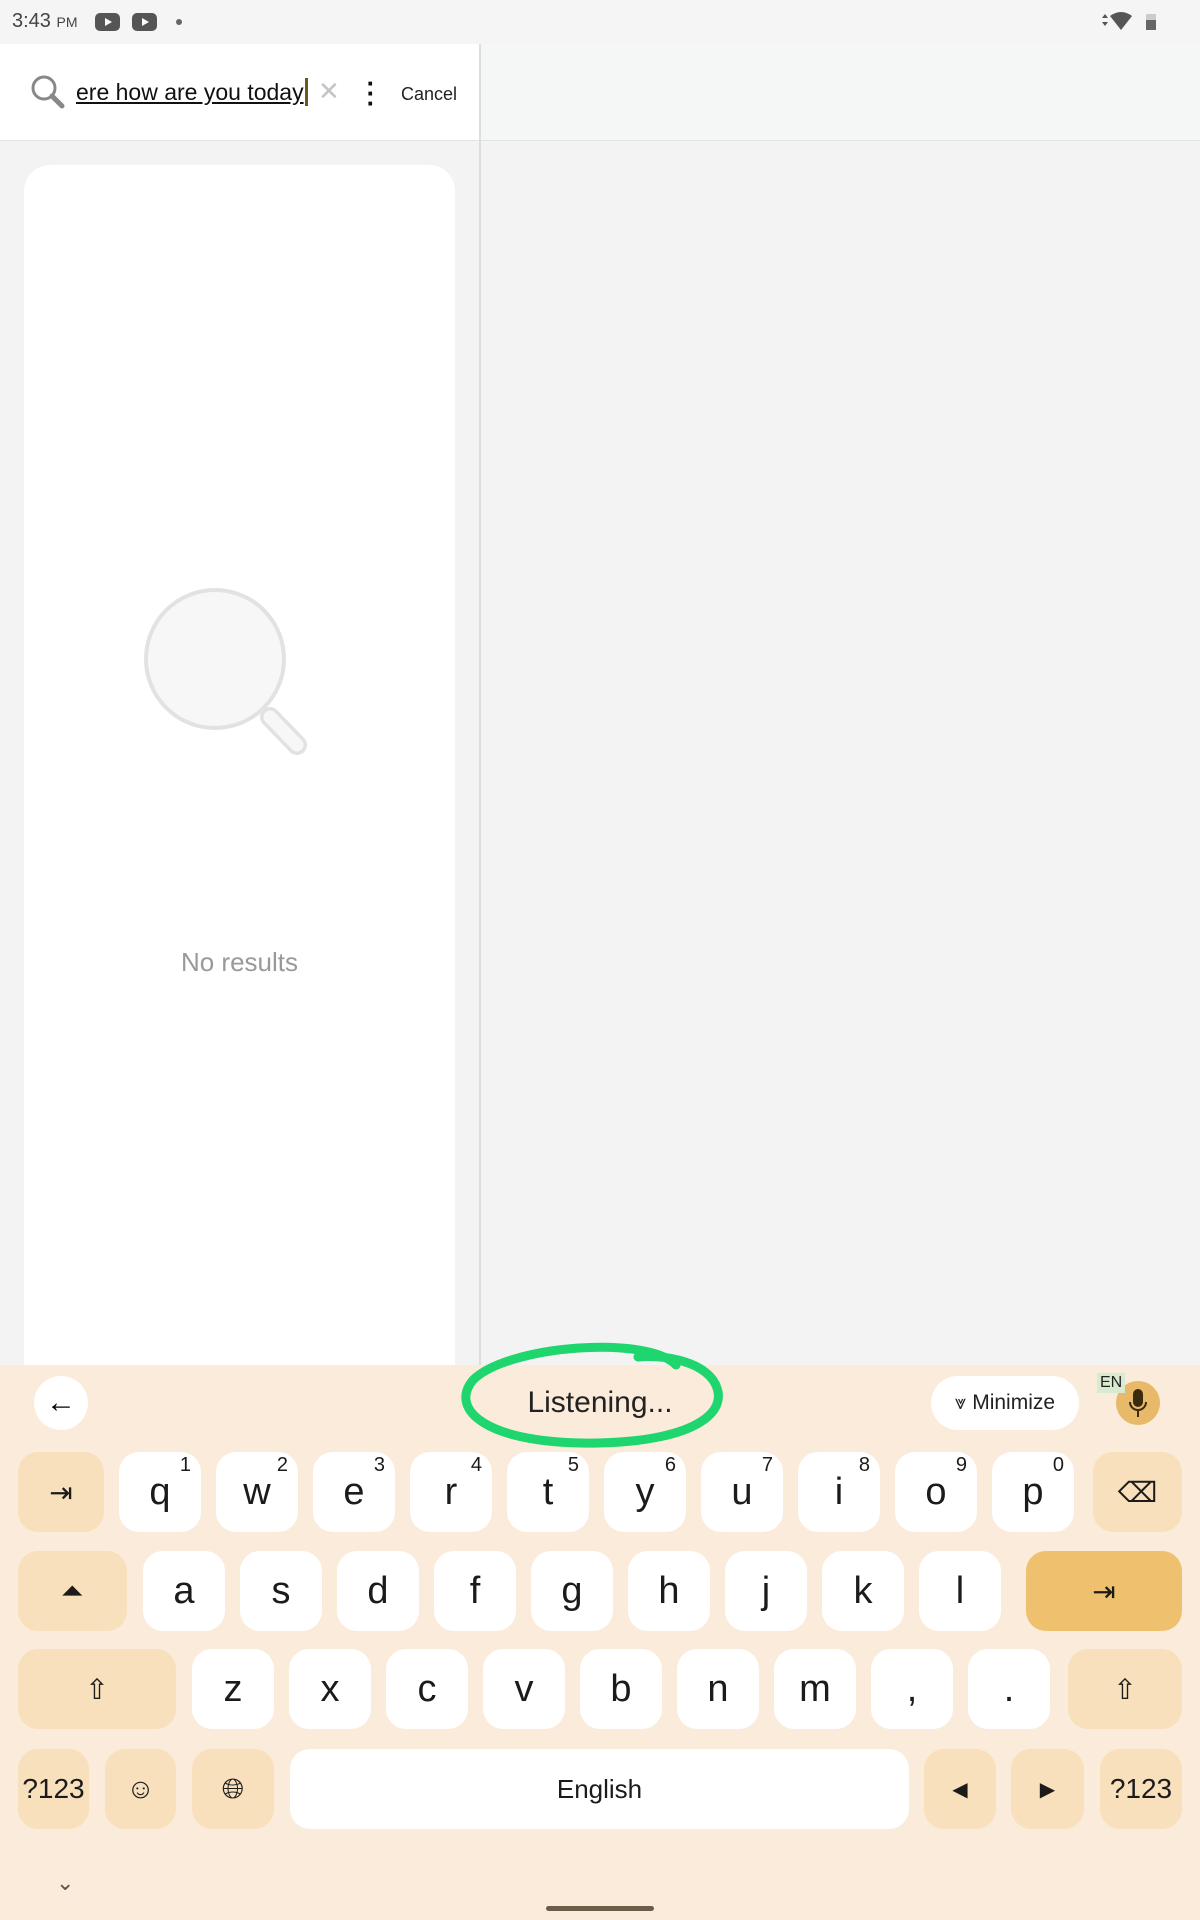 The width and height of the screenshot is (1200, 1920). I want to click on key-d-label: d, so click(378, 1590).